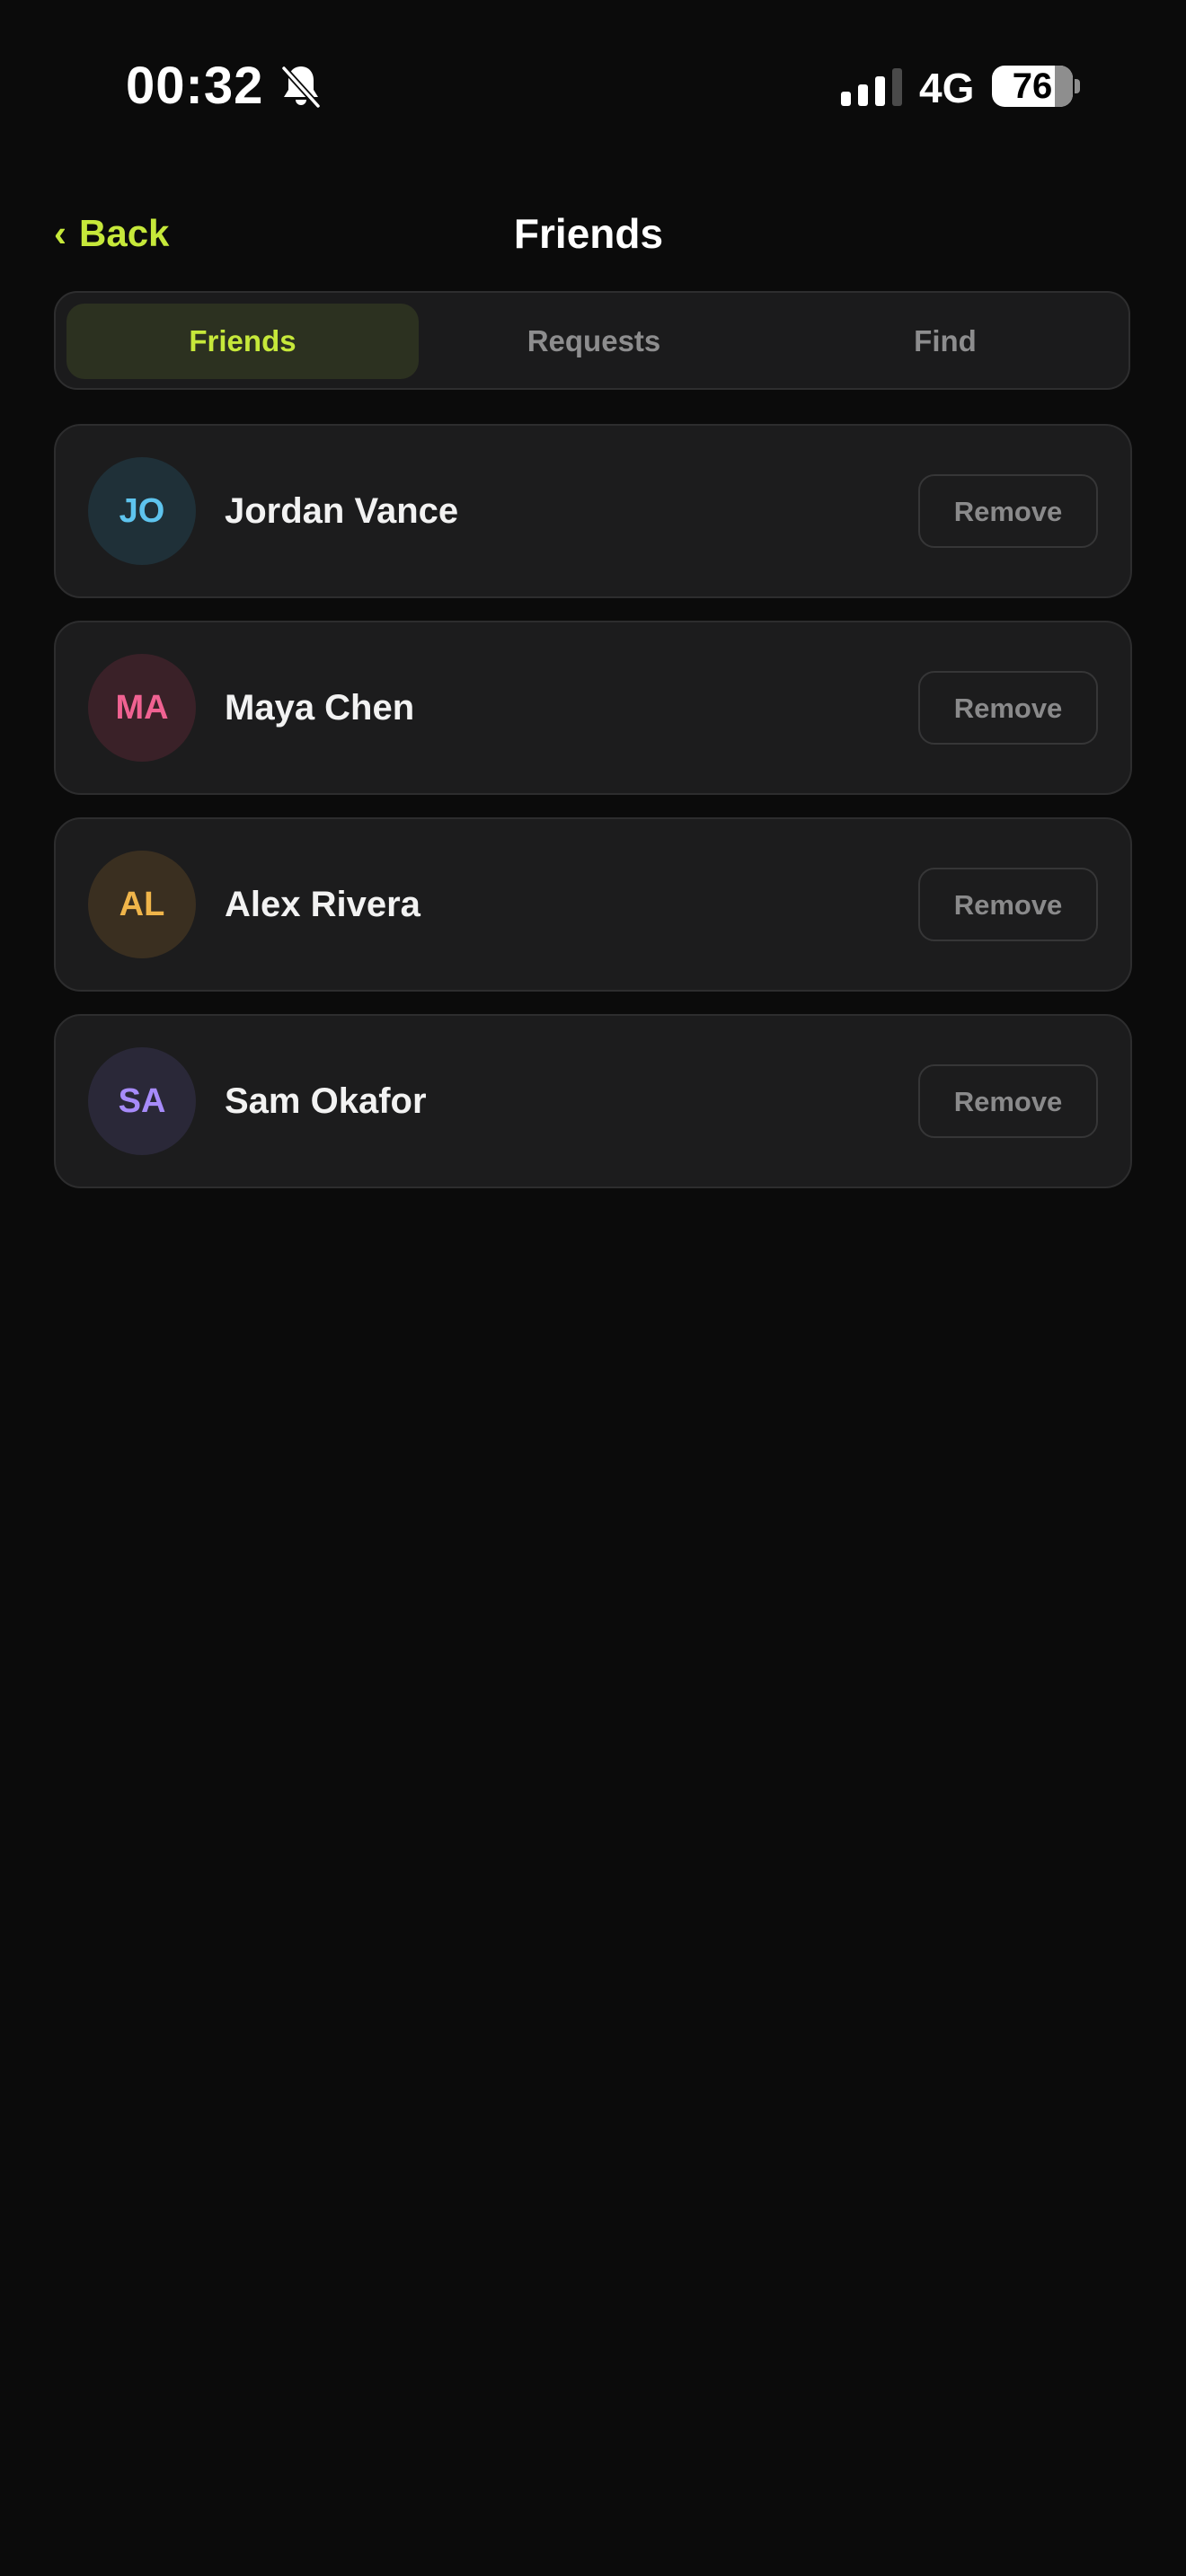  I want to click on tab-requests: Requests, so click(594, 341).